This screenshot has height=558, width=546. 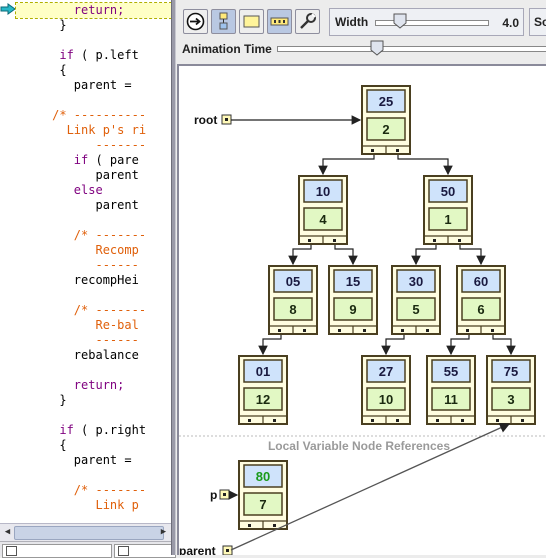 I want to click on box-view-button, so click(x=251, y=21).